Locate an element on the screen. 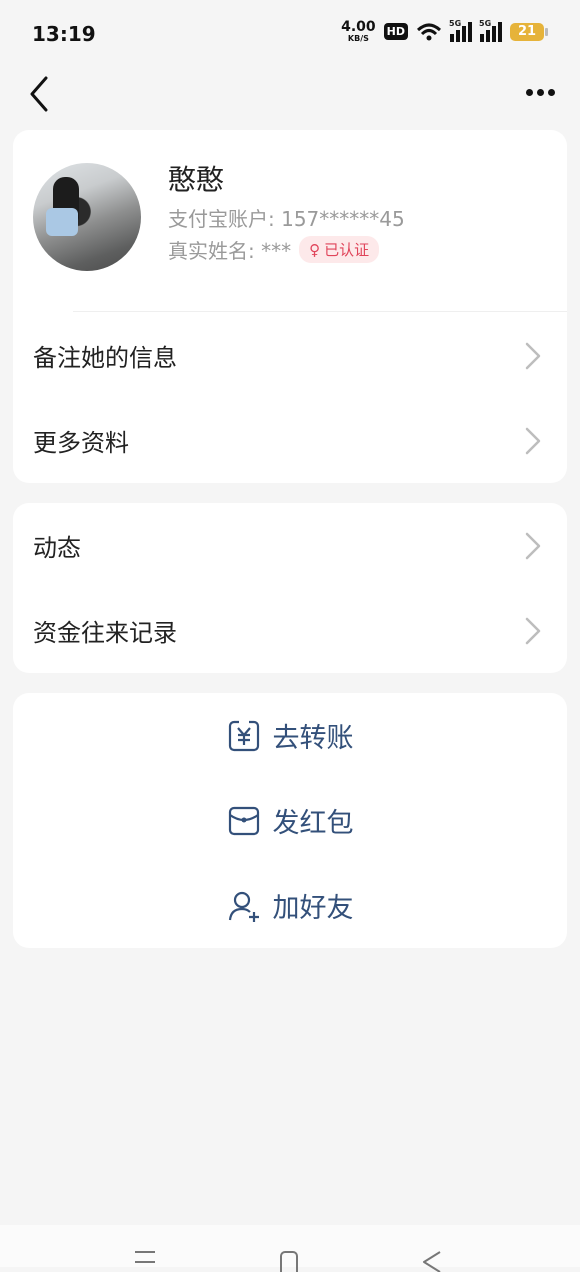 Image resolution: width=580 pixels, height=1272 pixels. nav-bar is located at coordinates (290, 92).